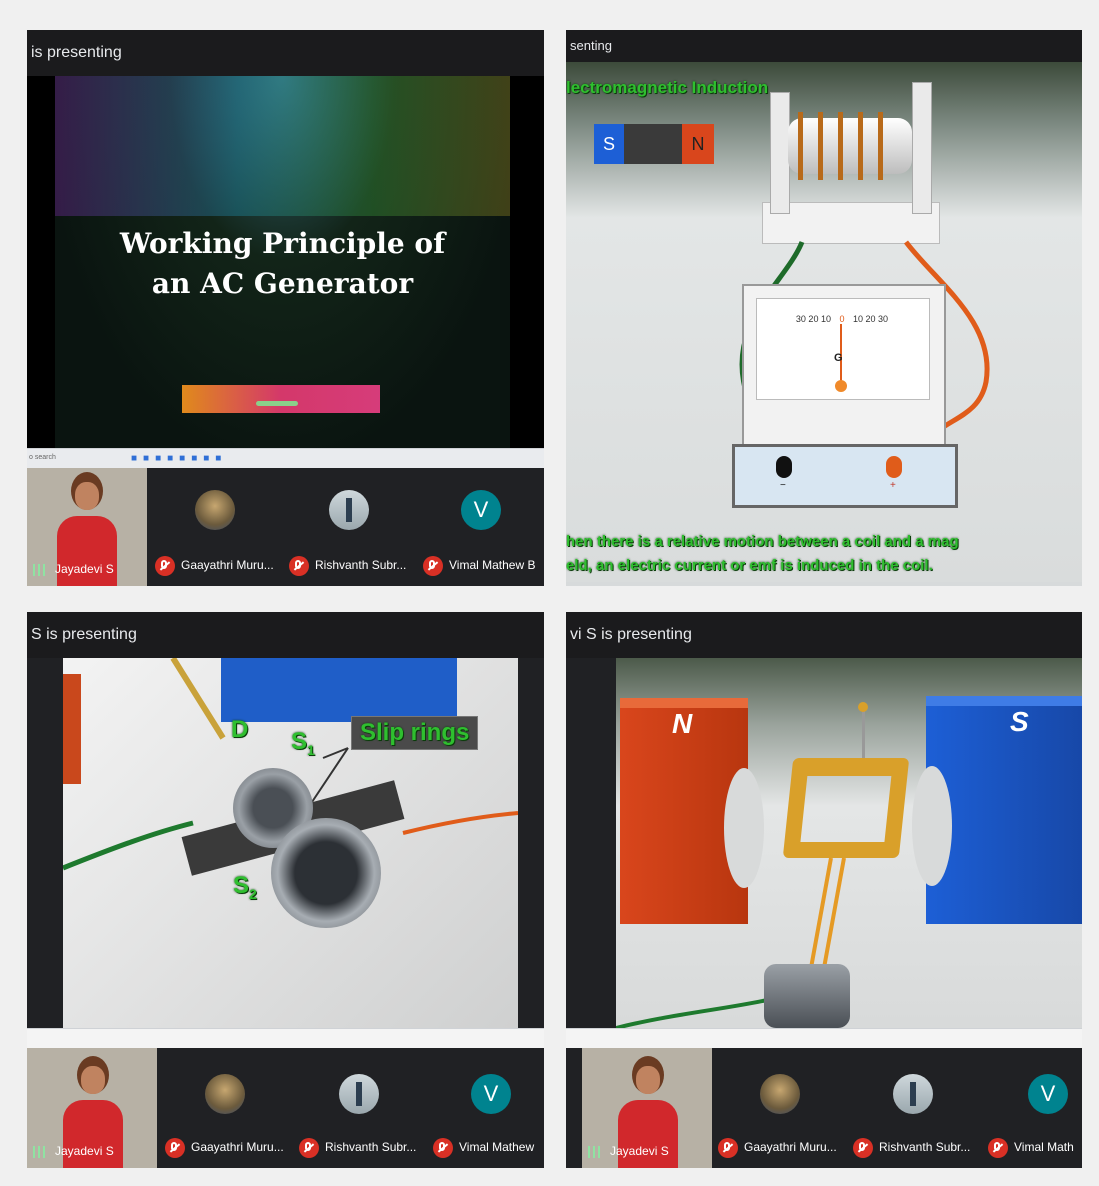 The width and height of the screenshot is (1099, 1186). Describe the element at coordinates (497, 1147) in the screenshot. I see `participant-name: Vimal Mathew` at that location.